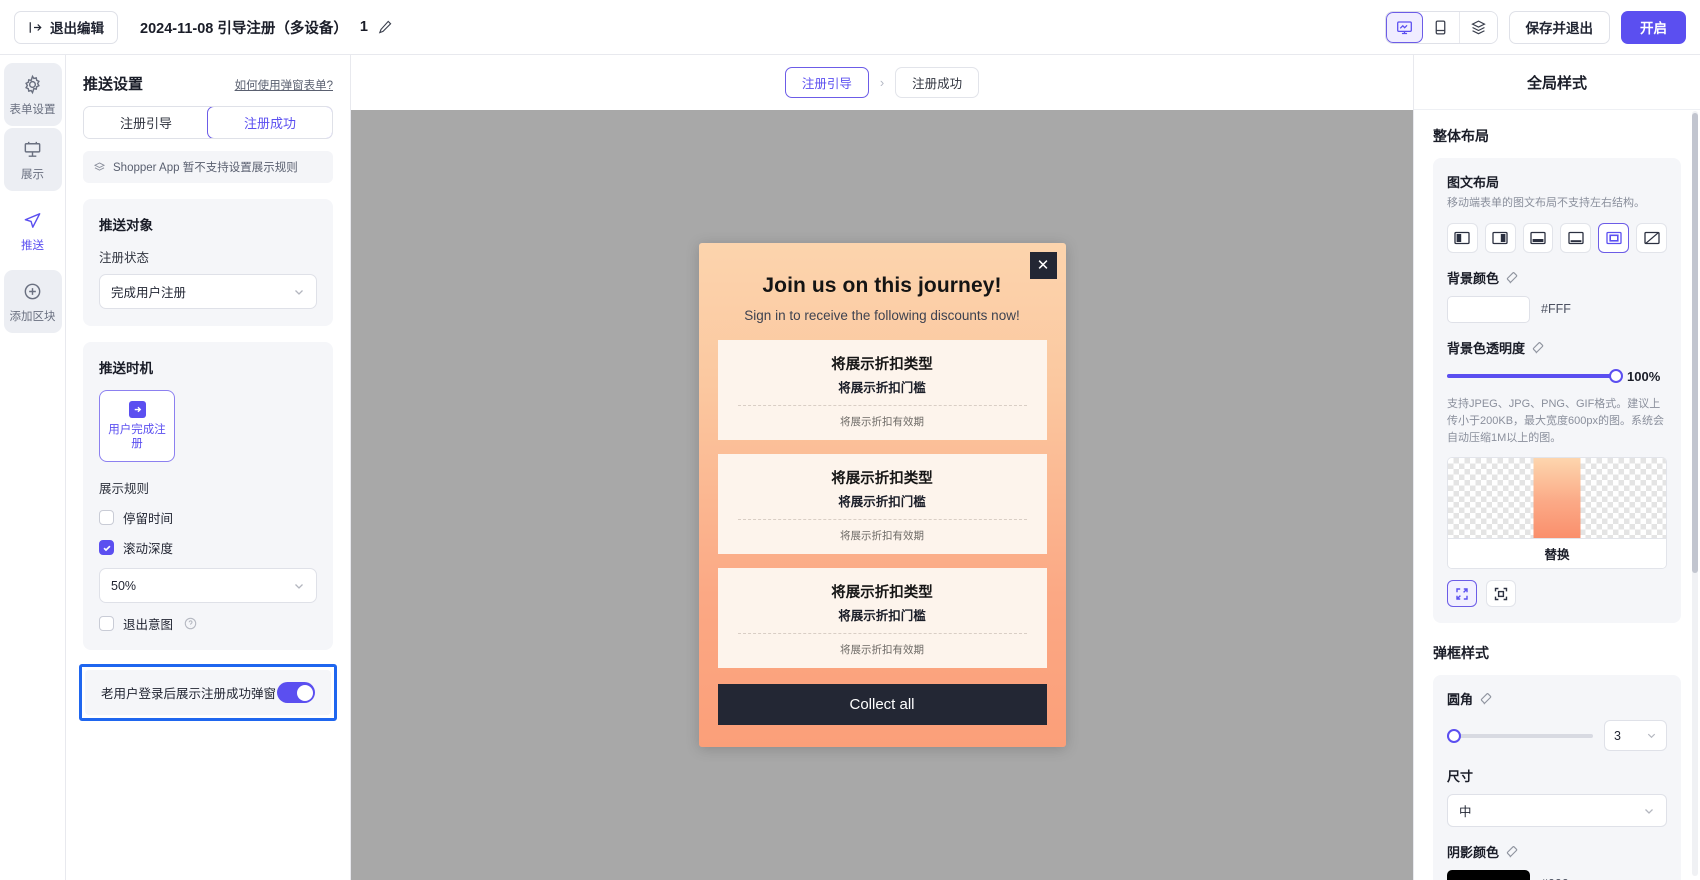 The width and height of the screenshot is (1700, 880). I want to click on layout-image-top-button, so click(1538, 237).